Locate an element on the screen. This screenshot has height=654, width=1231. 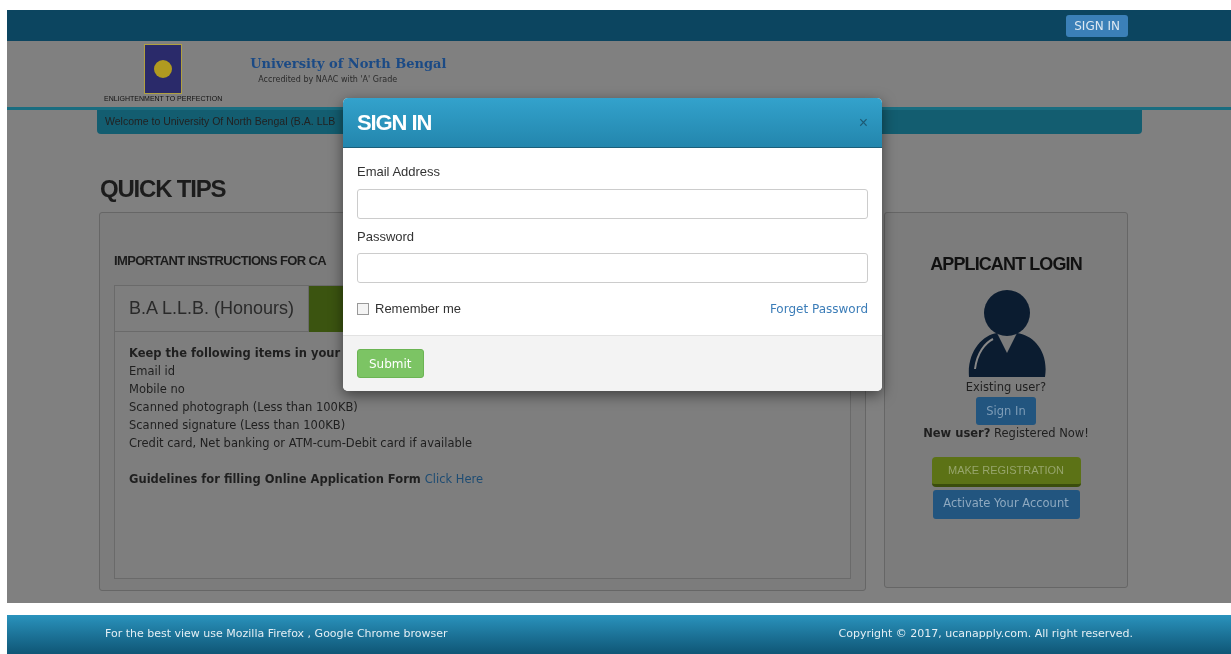
close-button: × is located at coordinates (863, 122).